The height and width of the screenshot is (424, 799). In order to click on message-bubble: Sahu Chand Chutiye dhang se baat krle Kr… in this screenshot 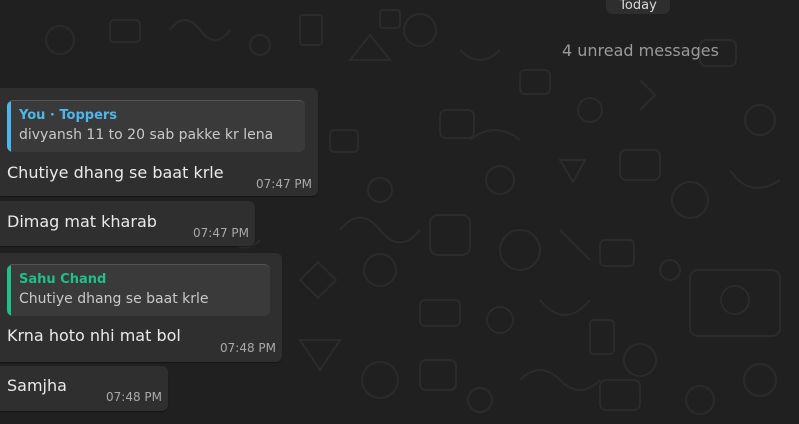, I will do `click(141, 307)`.